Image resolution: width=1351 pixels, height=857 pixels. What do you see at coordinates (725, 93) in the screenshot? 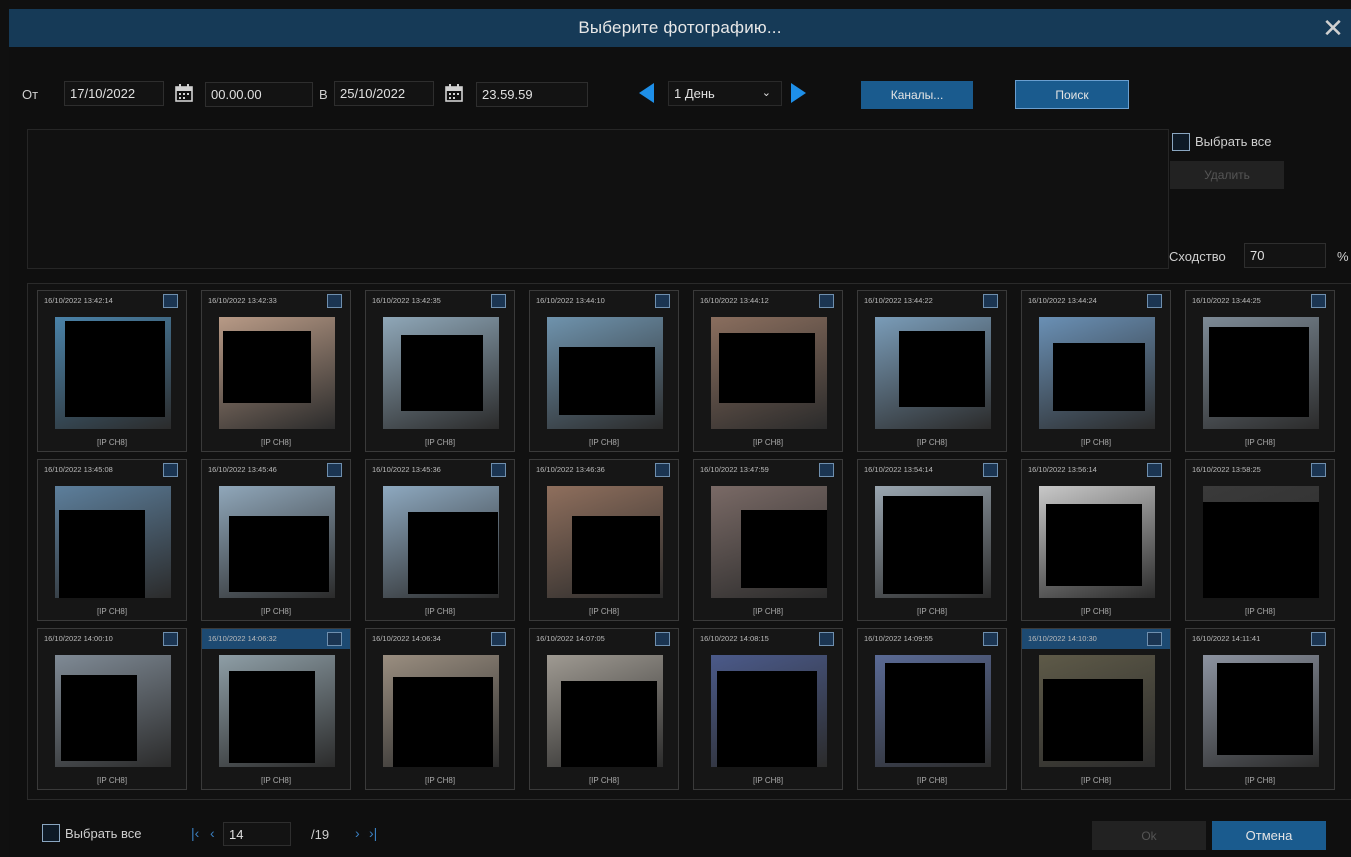
I see `period-select: 1 День ⌄` at bounding box center [725, 93].